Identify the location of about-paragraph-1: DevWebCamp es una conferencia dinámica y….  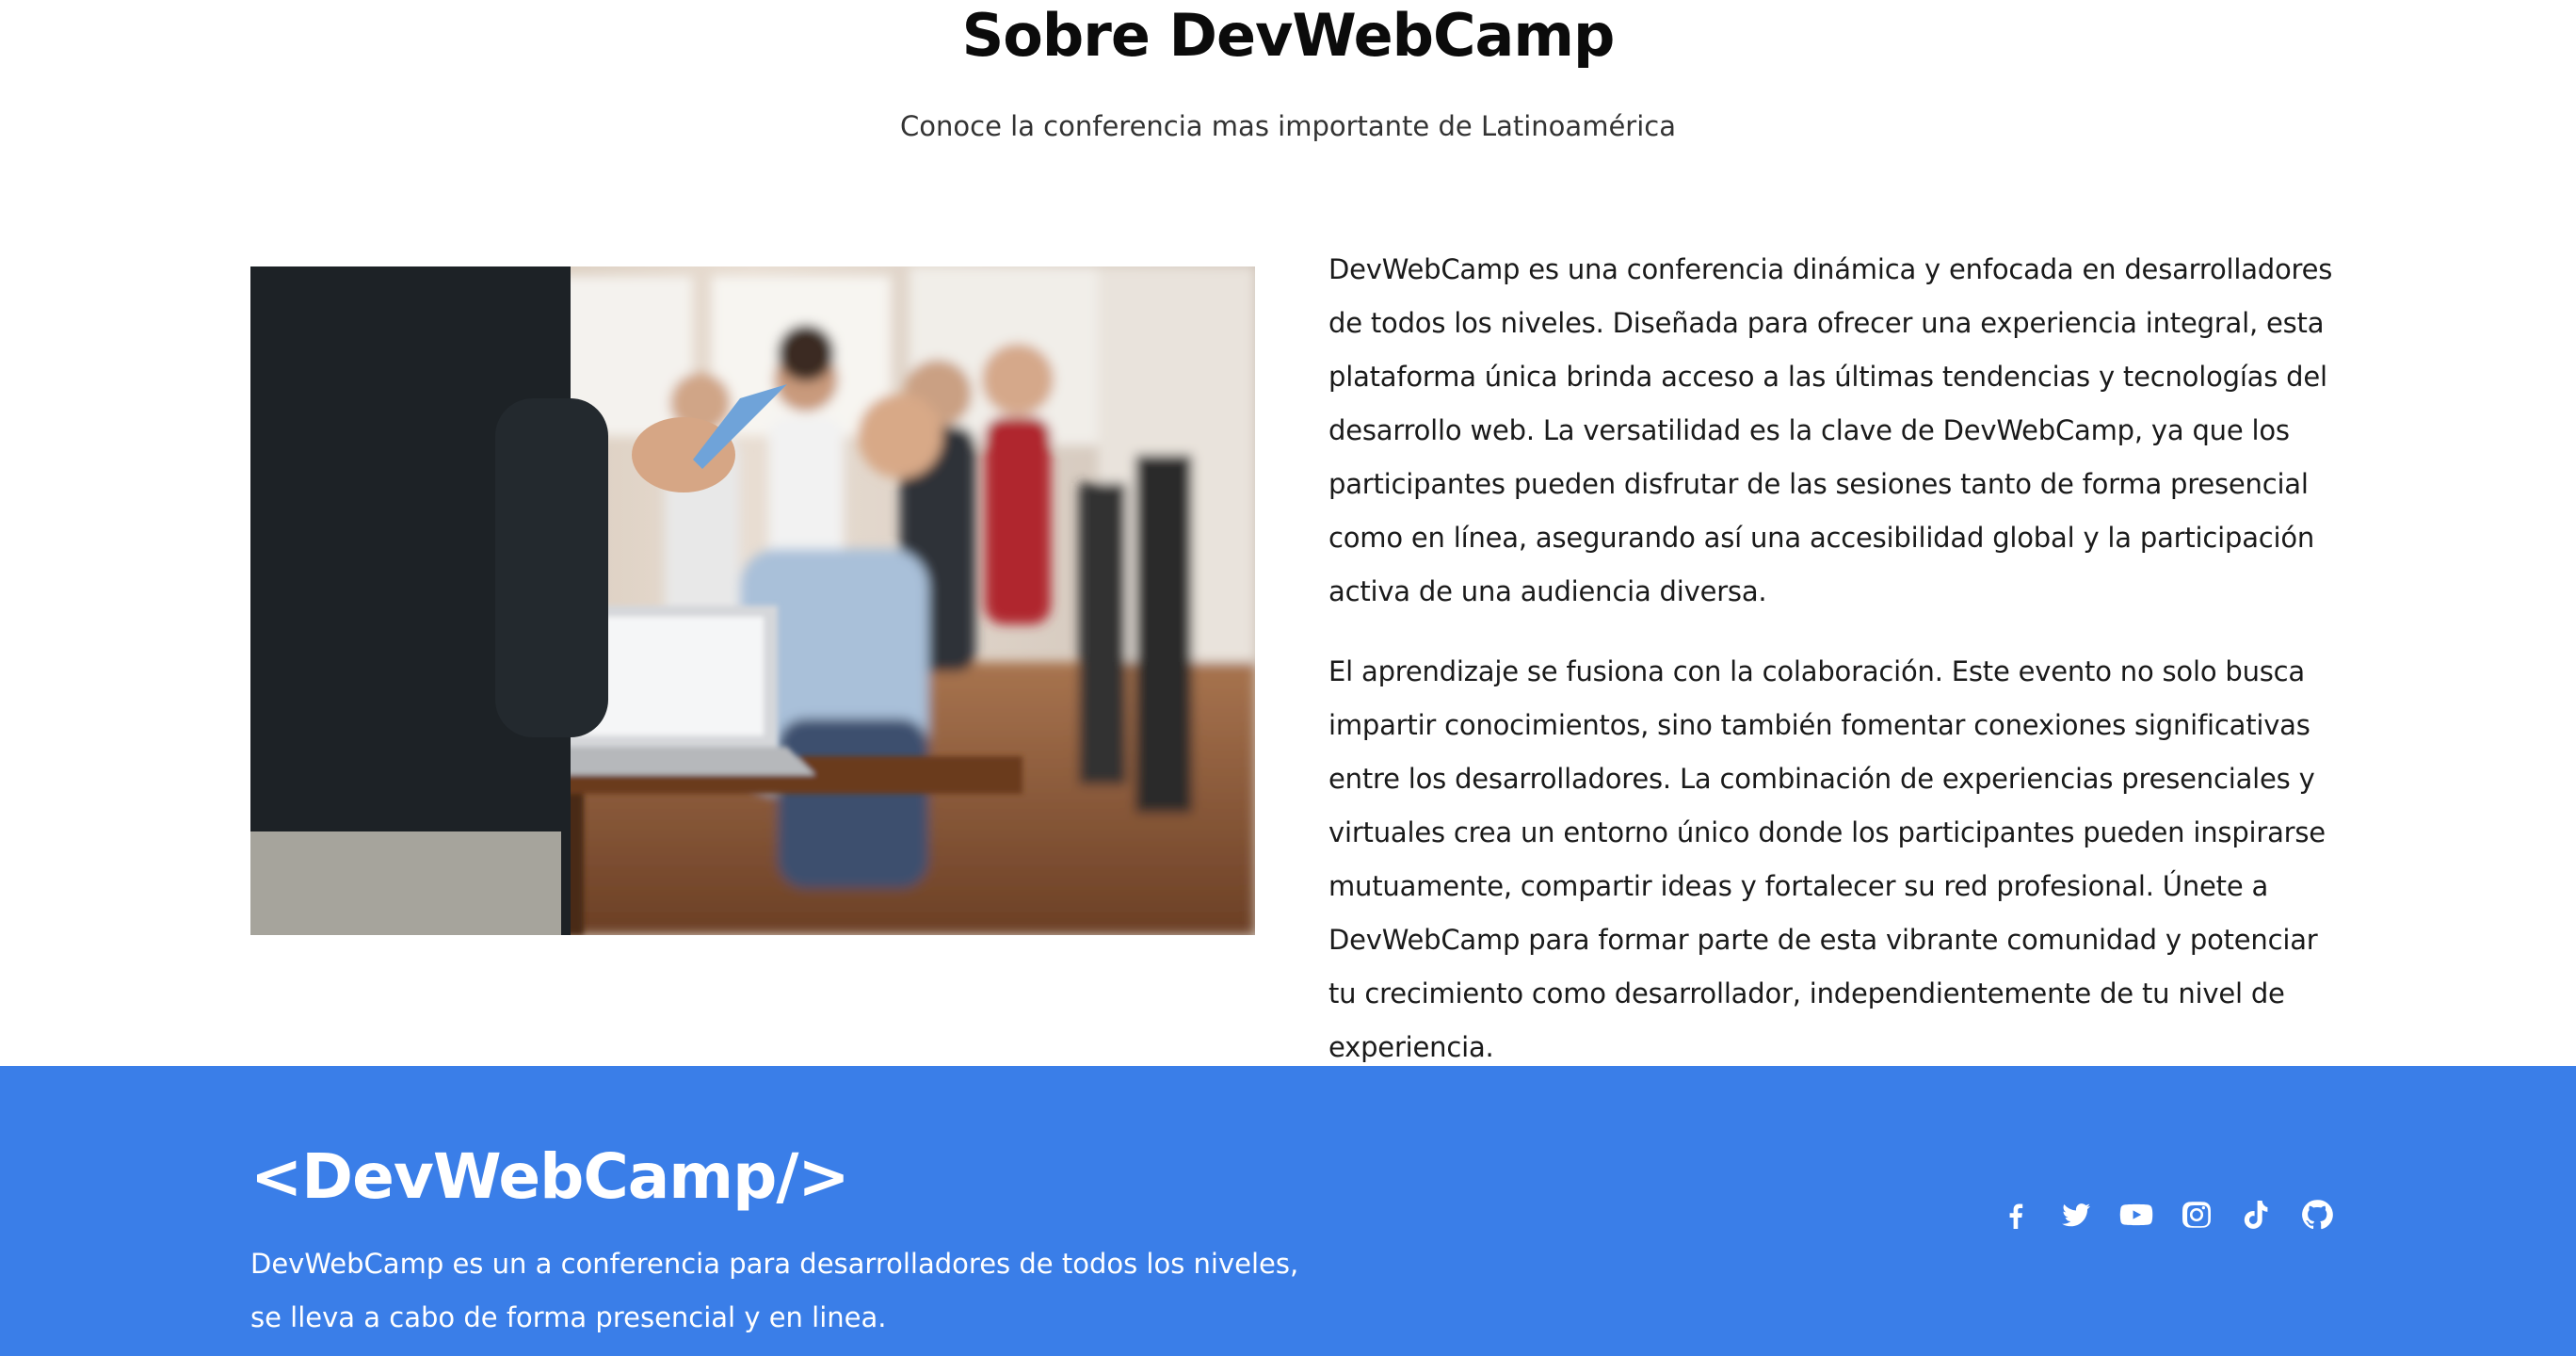
(1830, 430).